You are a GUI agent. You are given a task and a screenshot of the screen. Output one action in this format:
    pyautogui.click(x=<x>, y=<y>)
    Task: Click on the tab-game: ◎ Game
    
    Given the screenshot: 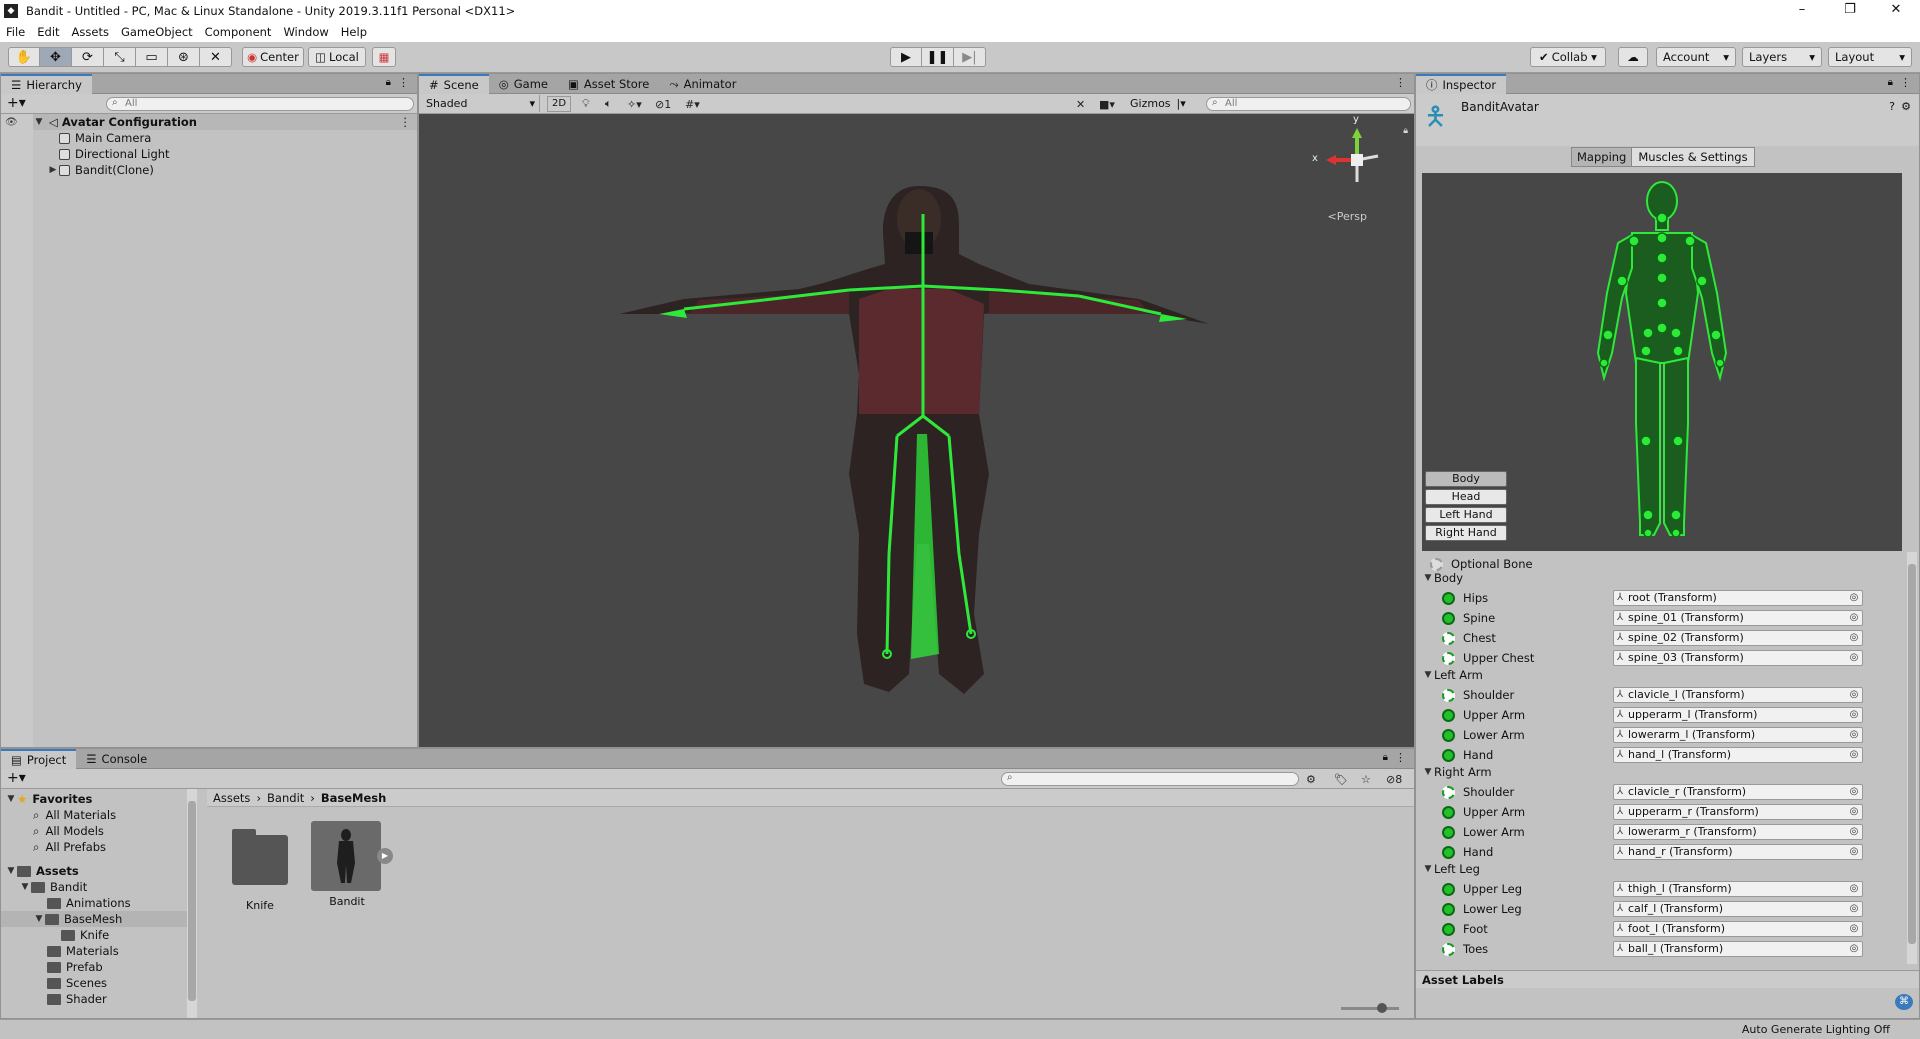 What is the action you would take?
    pyautogui.click(x=523, y=84)
    